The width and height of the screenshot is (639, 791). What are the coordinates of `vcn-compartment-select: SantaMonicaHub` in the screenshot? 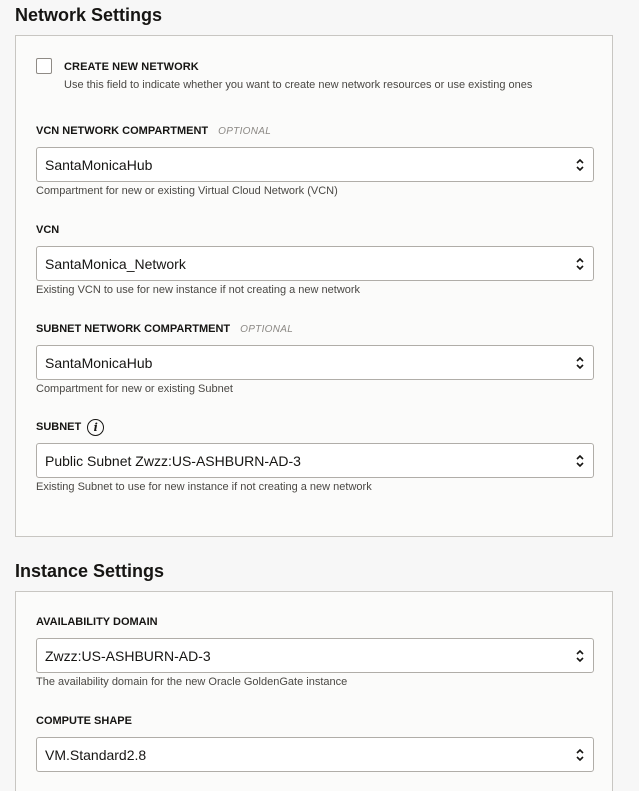 It's located at (315, 164).